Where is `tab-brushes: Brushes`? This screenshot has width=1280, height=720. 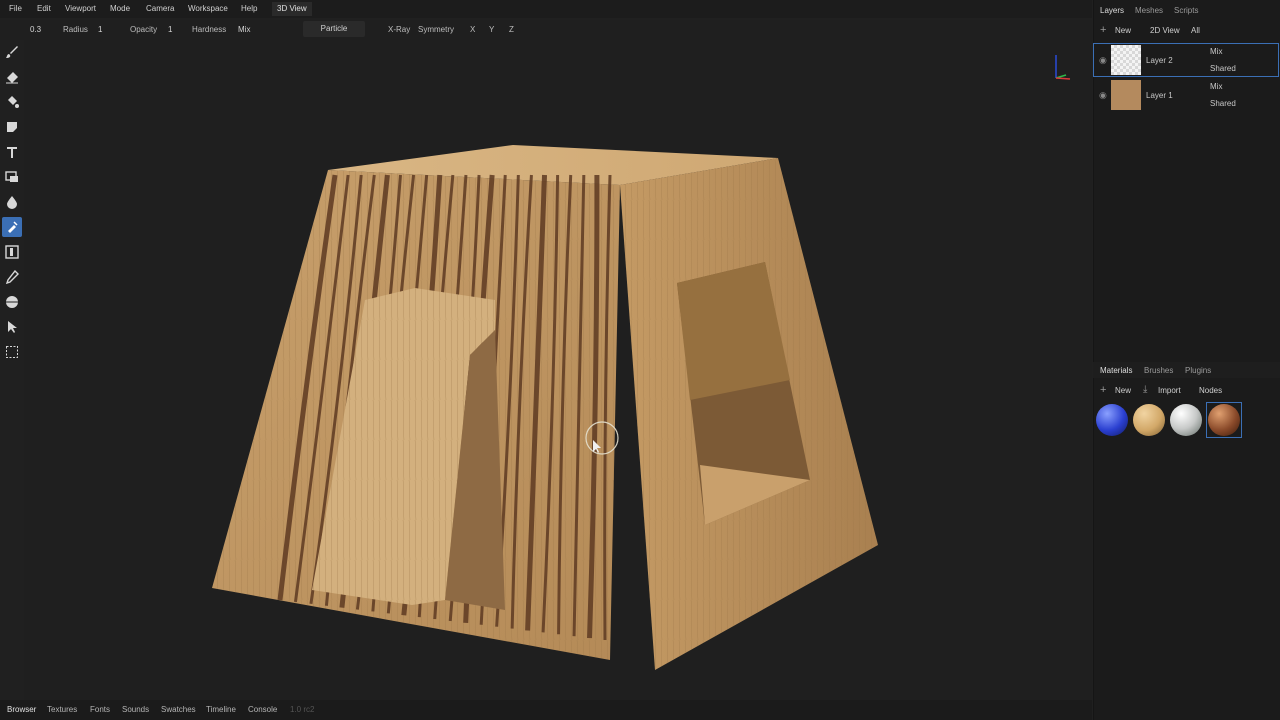
tab-brushes: Brushes is located at coordinates (1158, 370).